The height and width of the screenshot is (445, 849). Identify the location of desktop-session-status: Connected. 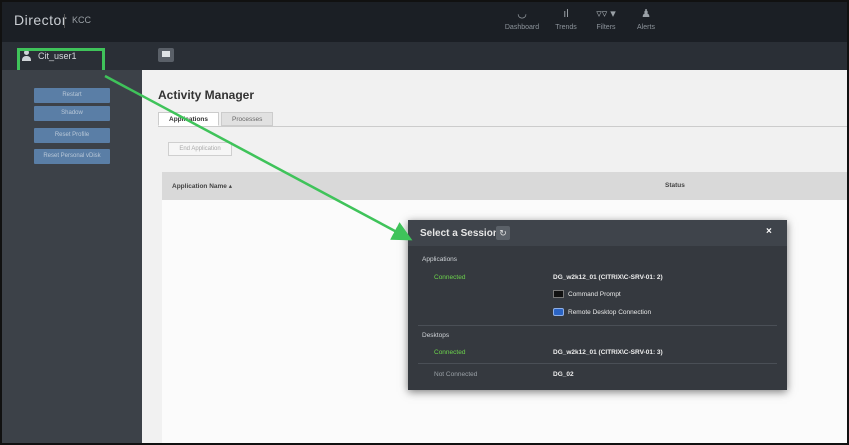
(449, 352).